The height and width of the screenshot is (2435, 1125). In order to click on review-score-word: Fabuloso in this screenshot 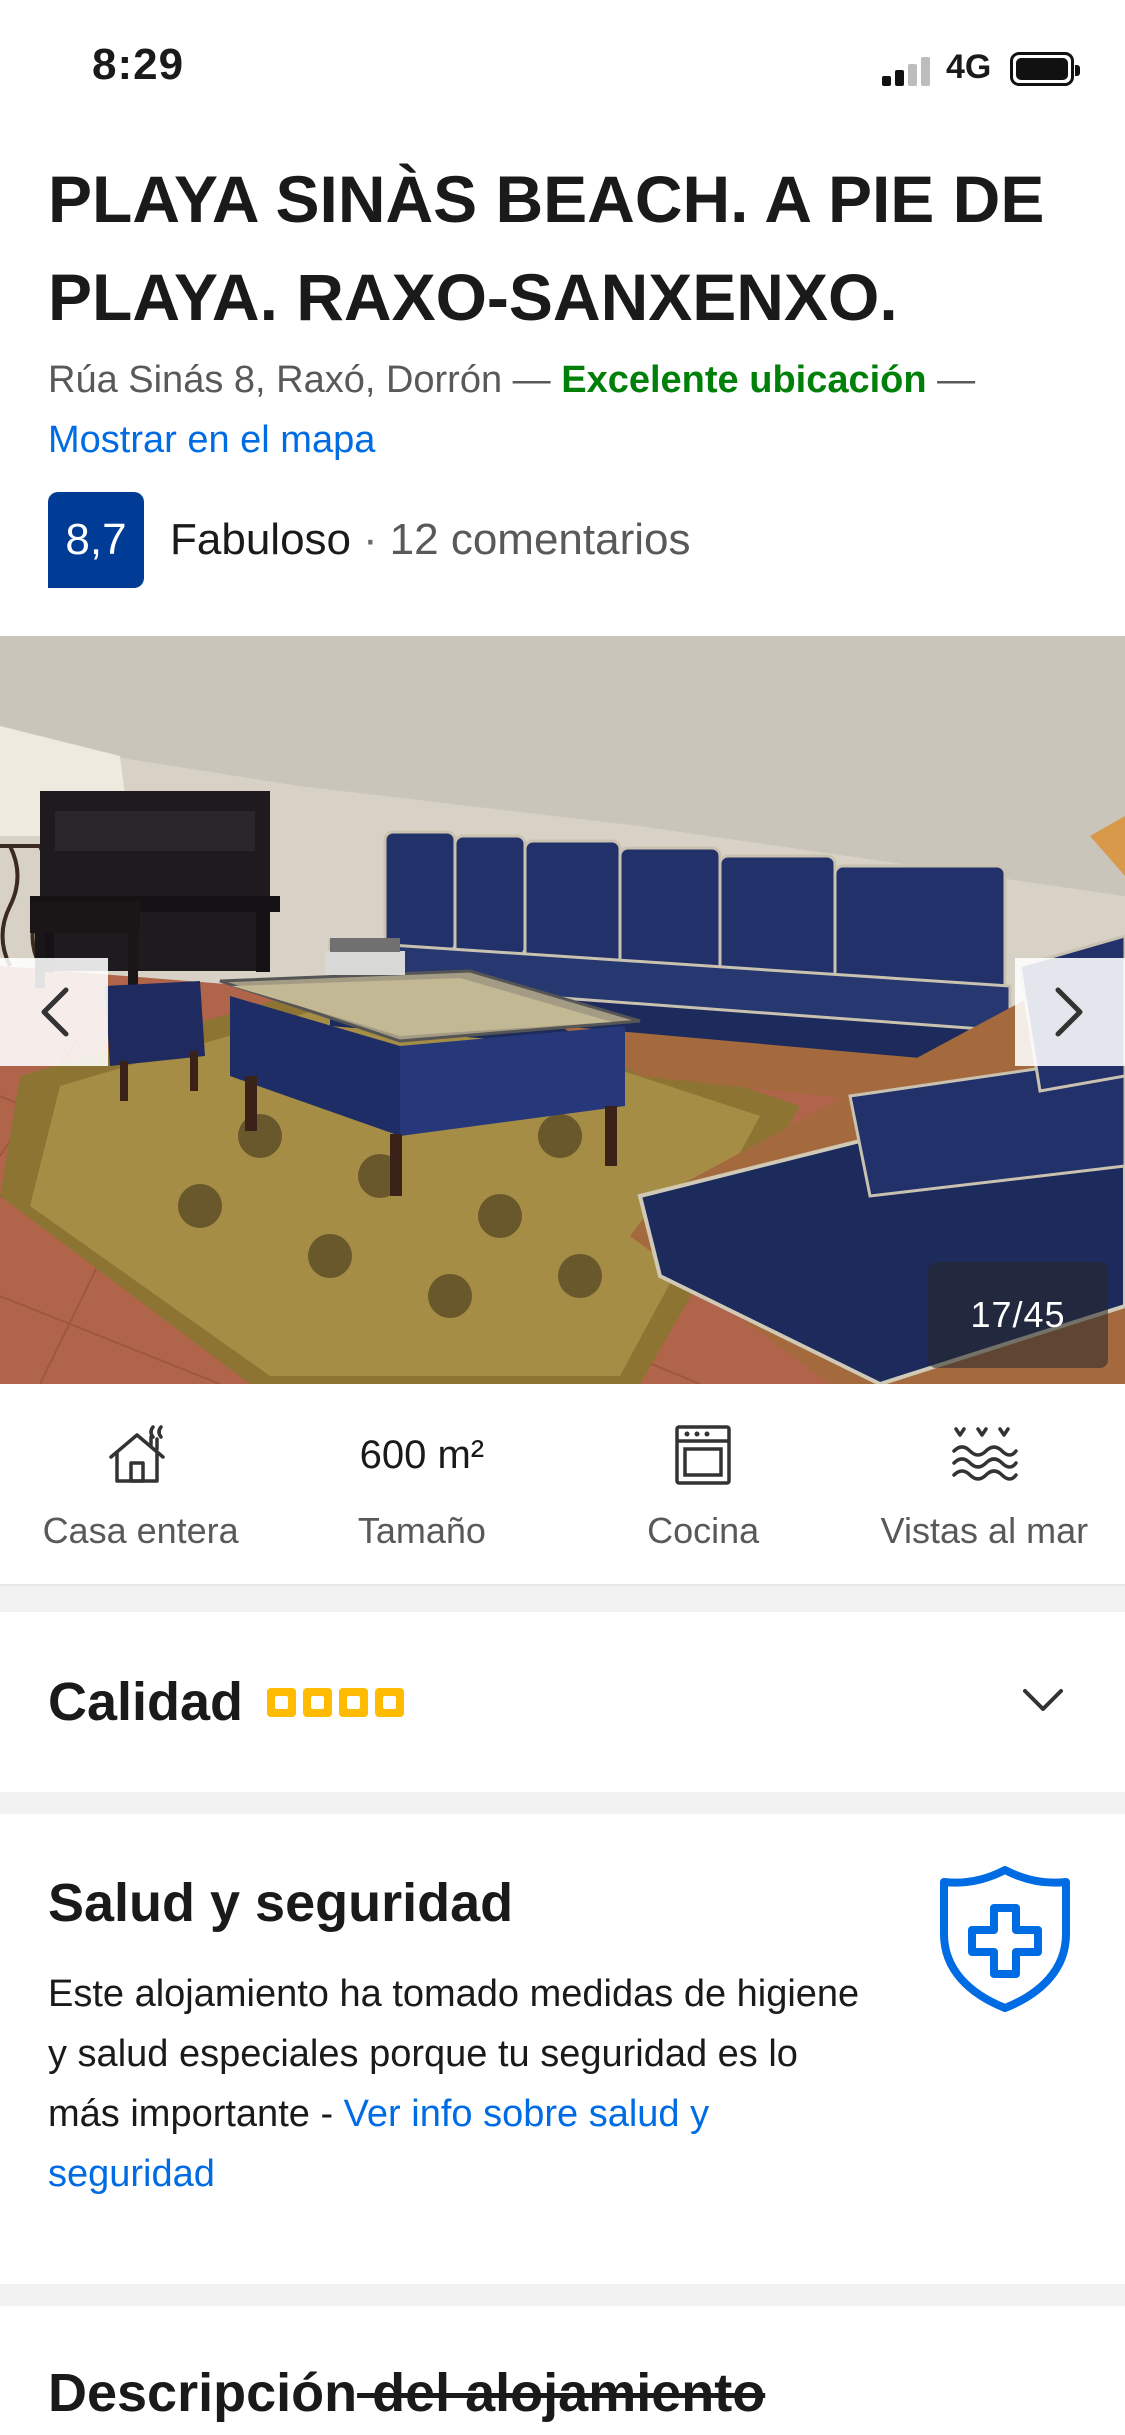, I will do `click(261, 539)`.